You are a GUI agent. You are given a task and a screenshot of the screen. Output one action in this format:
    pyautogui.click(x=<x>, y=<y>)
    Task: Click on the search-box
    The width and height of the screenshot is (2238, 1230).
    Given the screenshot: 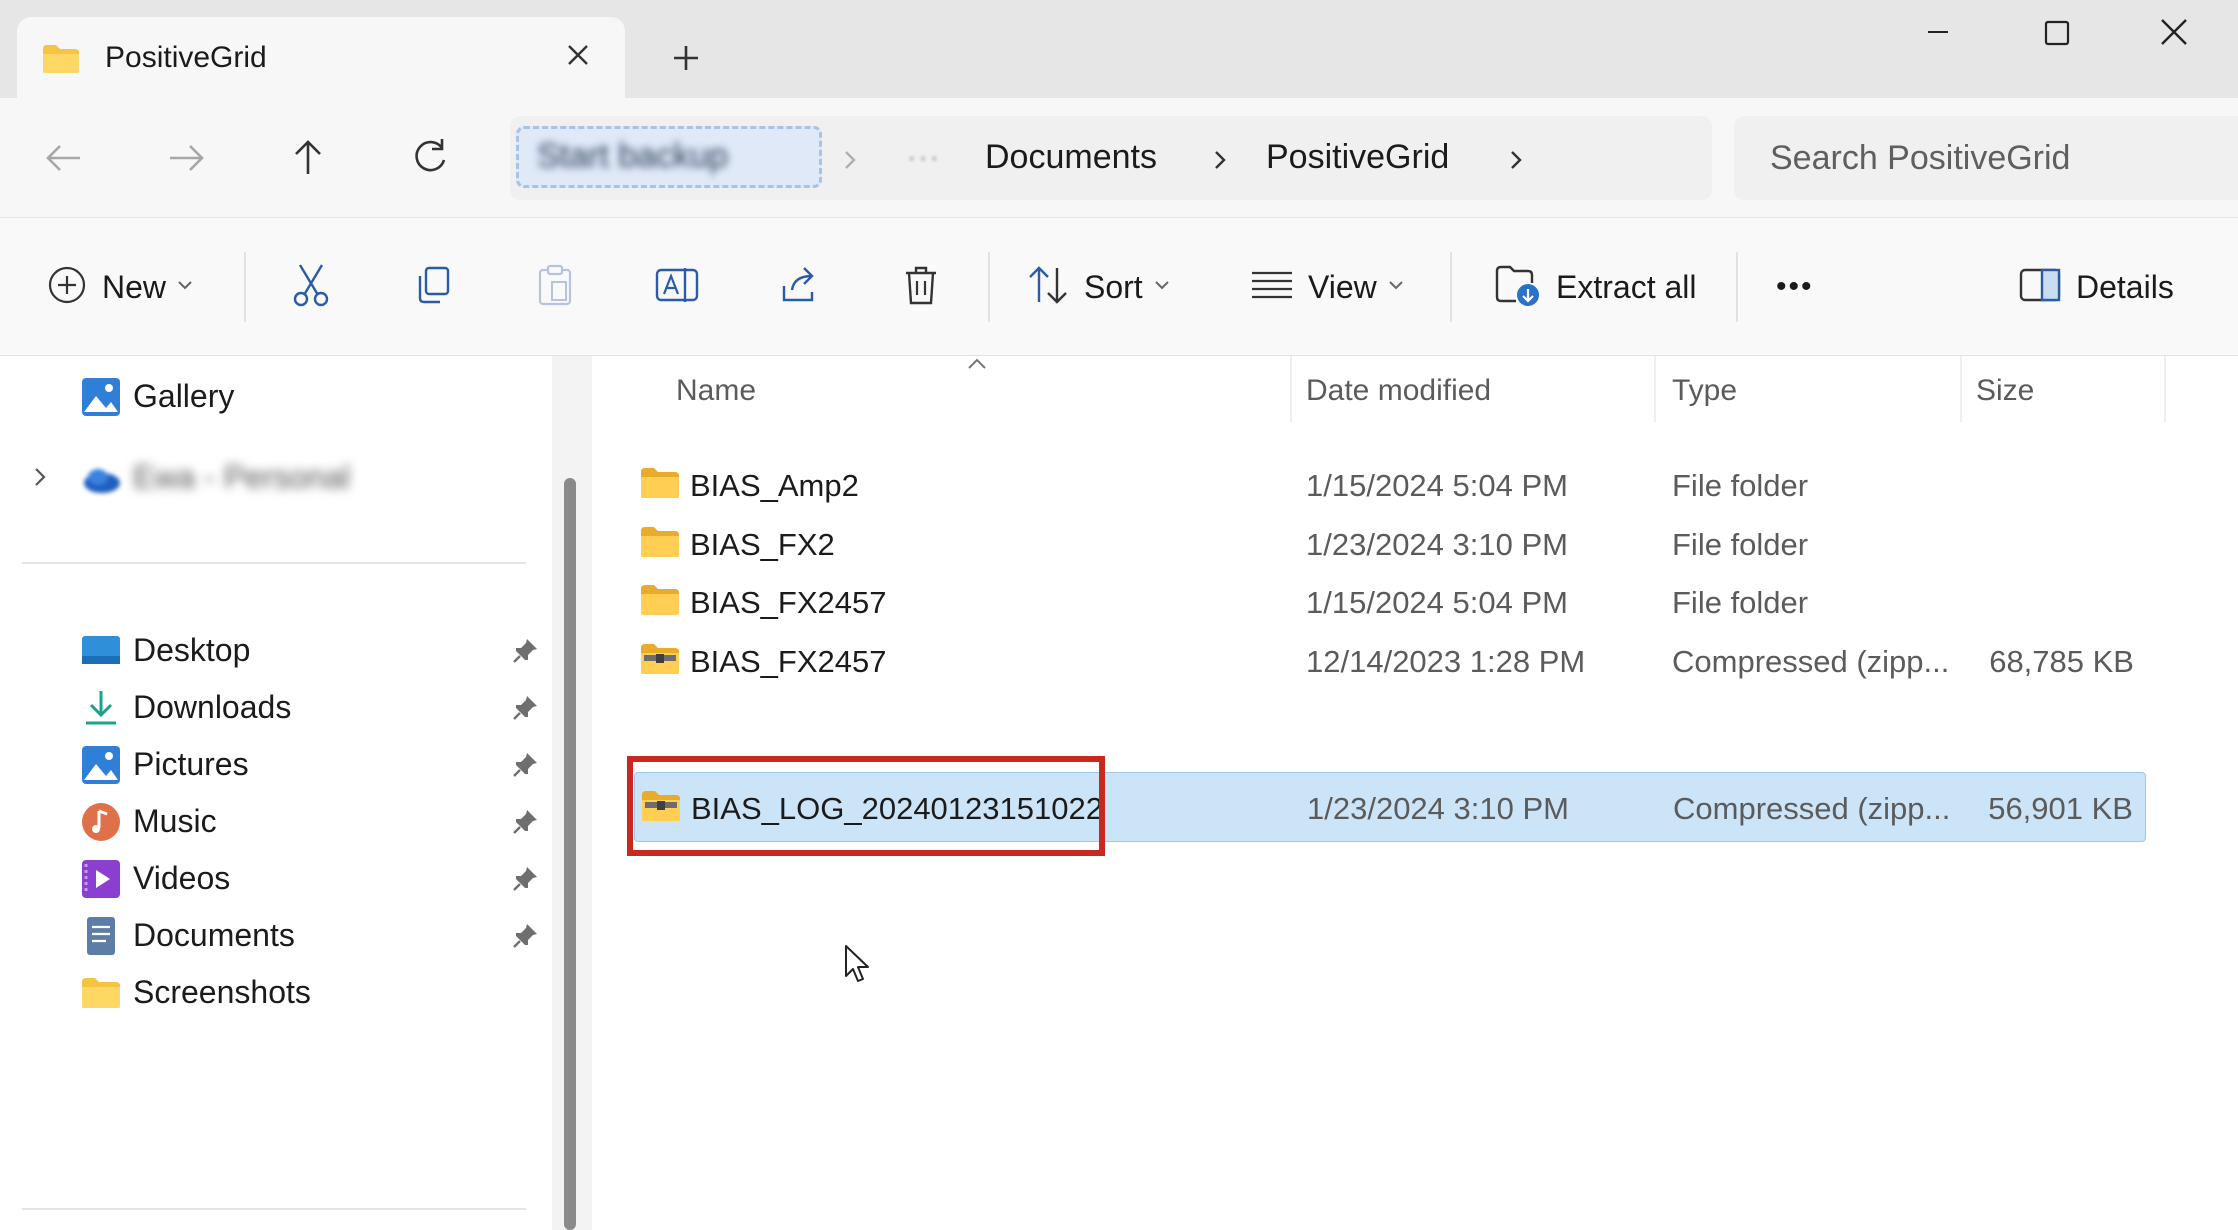 What is the action you would take?
    pyautogui.click(x=1986, y=158)
    